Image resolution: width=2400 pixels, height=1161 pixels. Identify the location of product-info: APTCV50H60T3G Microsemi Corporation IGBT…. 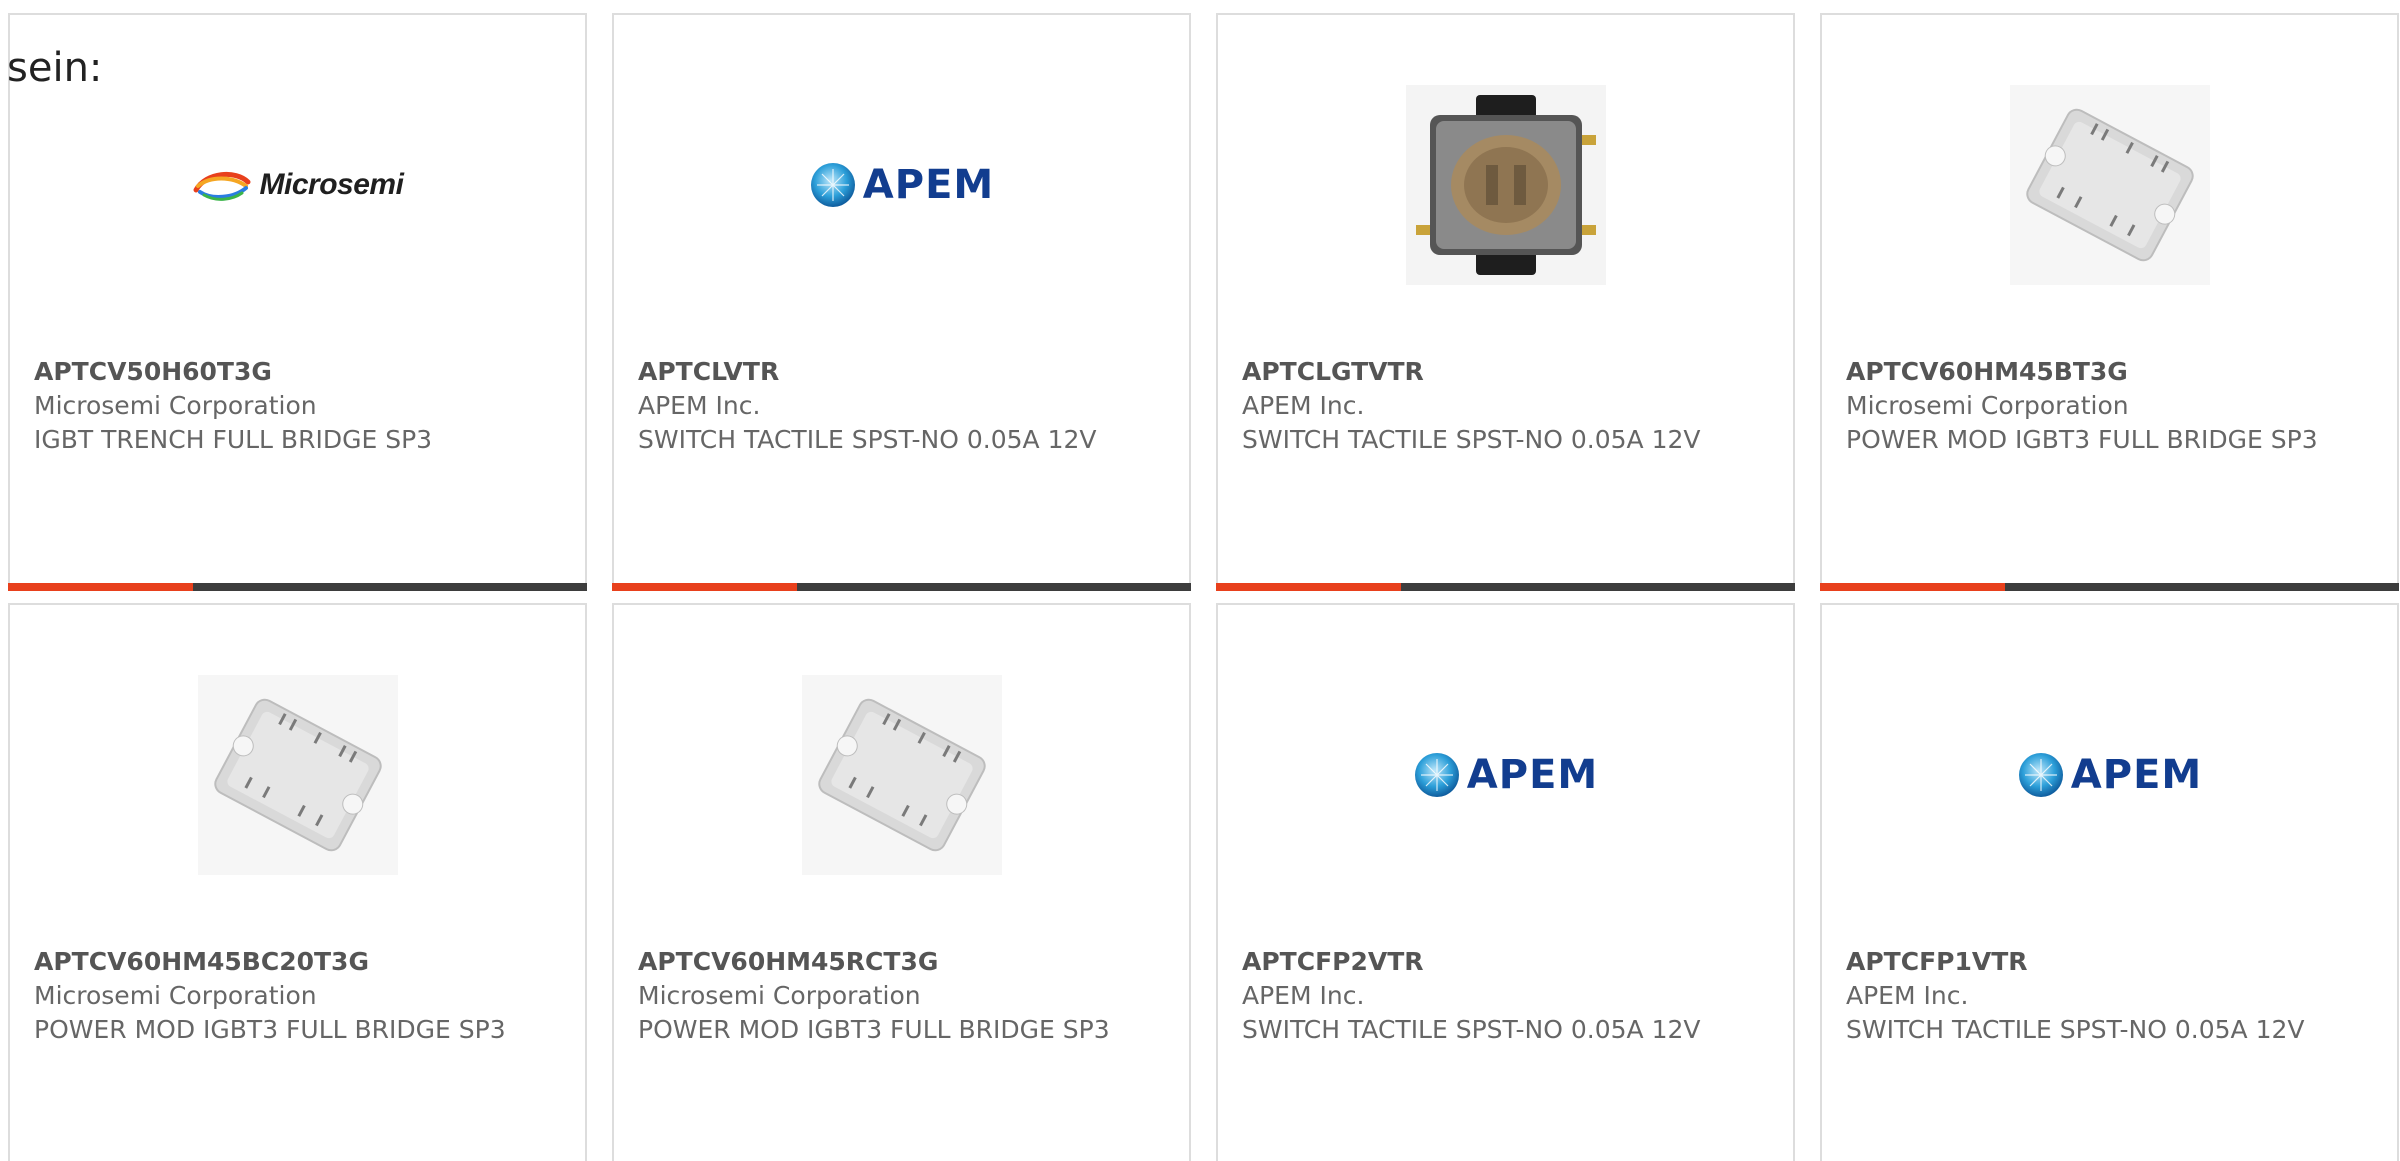
(289, 406).